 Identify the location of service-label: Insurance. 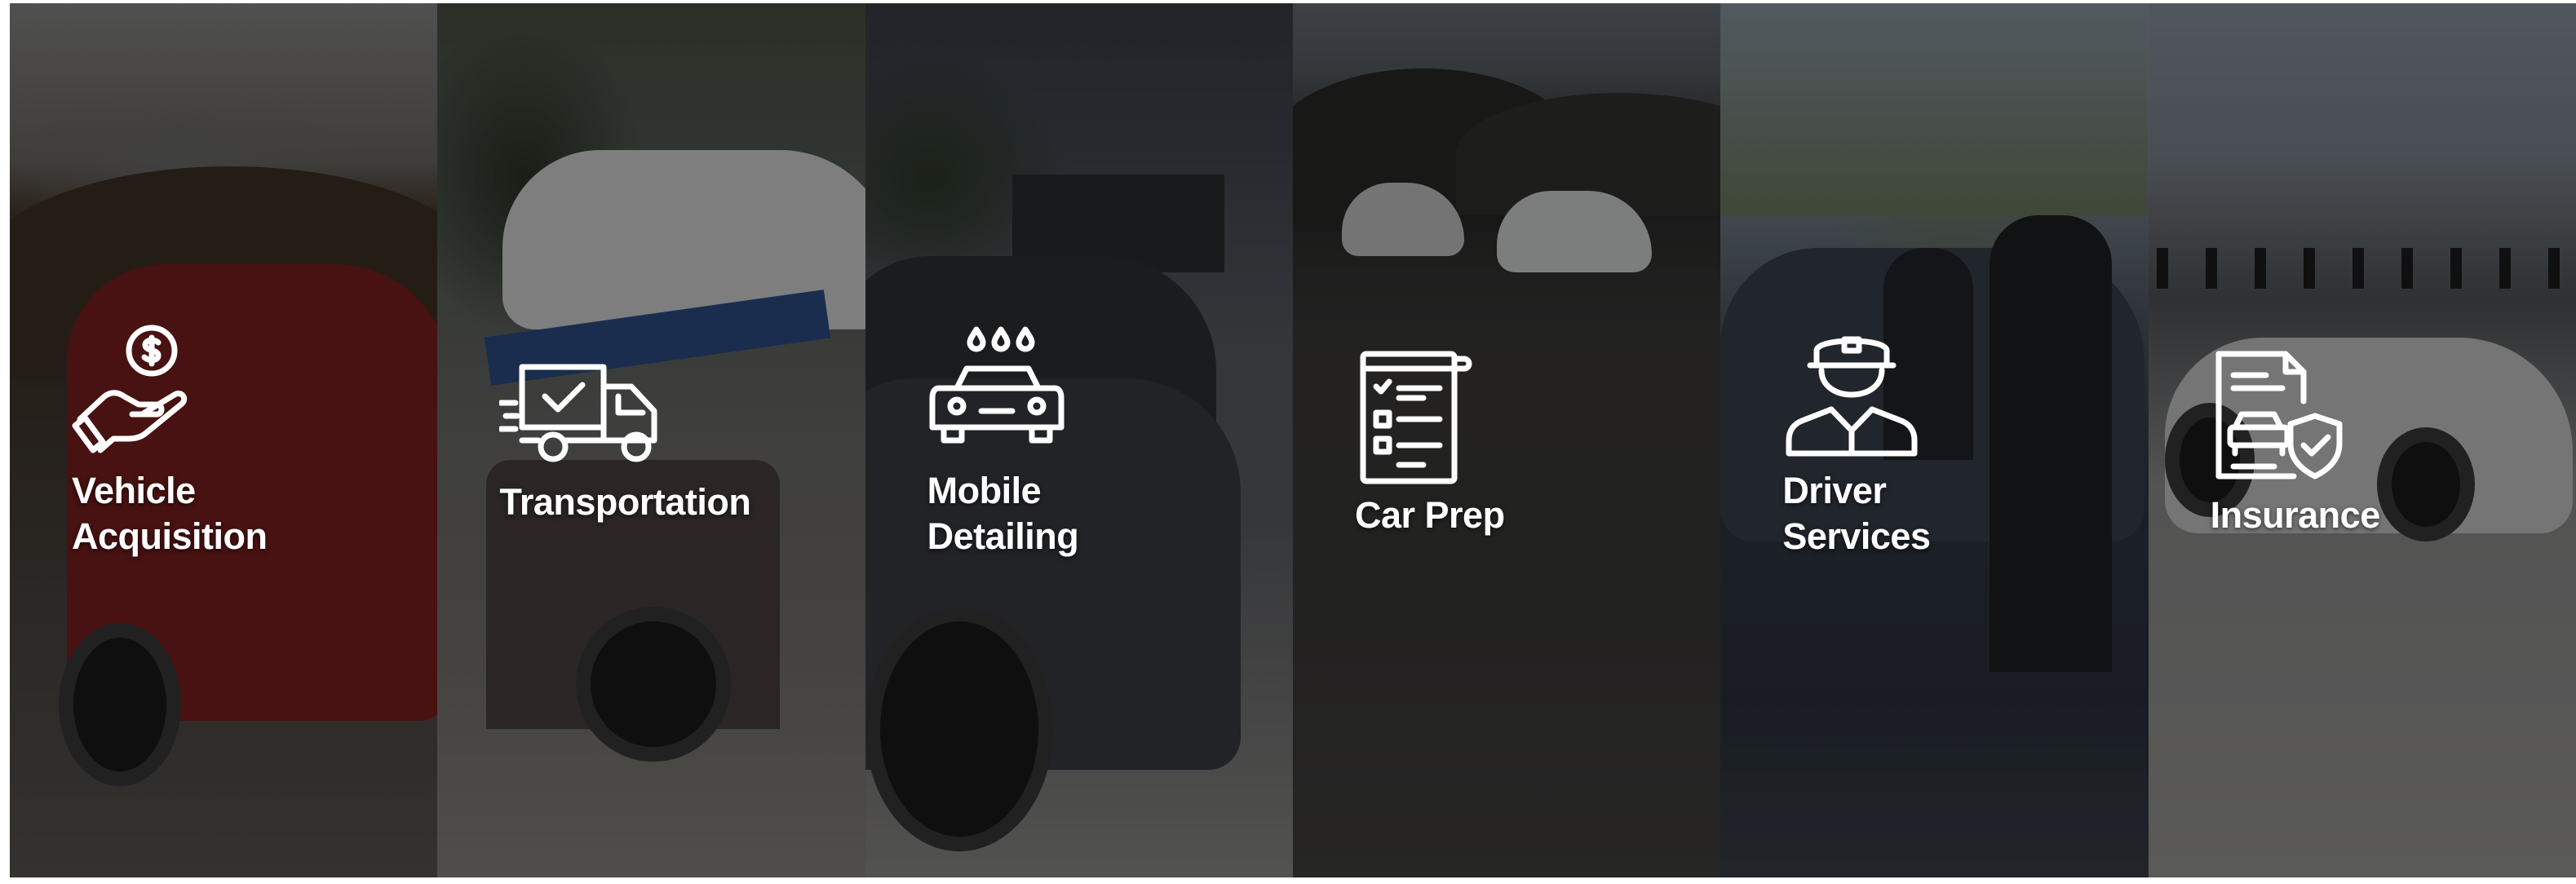
(2295, 515).